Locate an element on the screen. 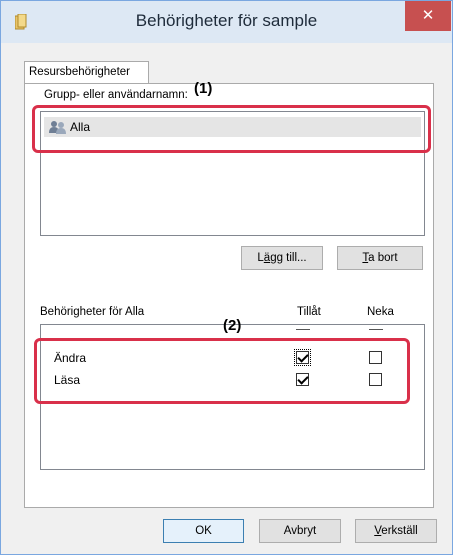 This screenshot has width=453, height=555. apply-button-suffix: erkställ is located at coordinates (399, 531).